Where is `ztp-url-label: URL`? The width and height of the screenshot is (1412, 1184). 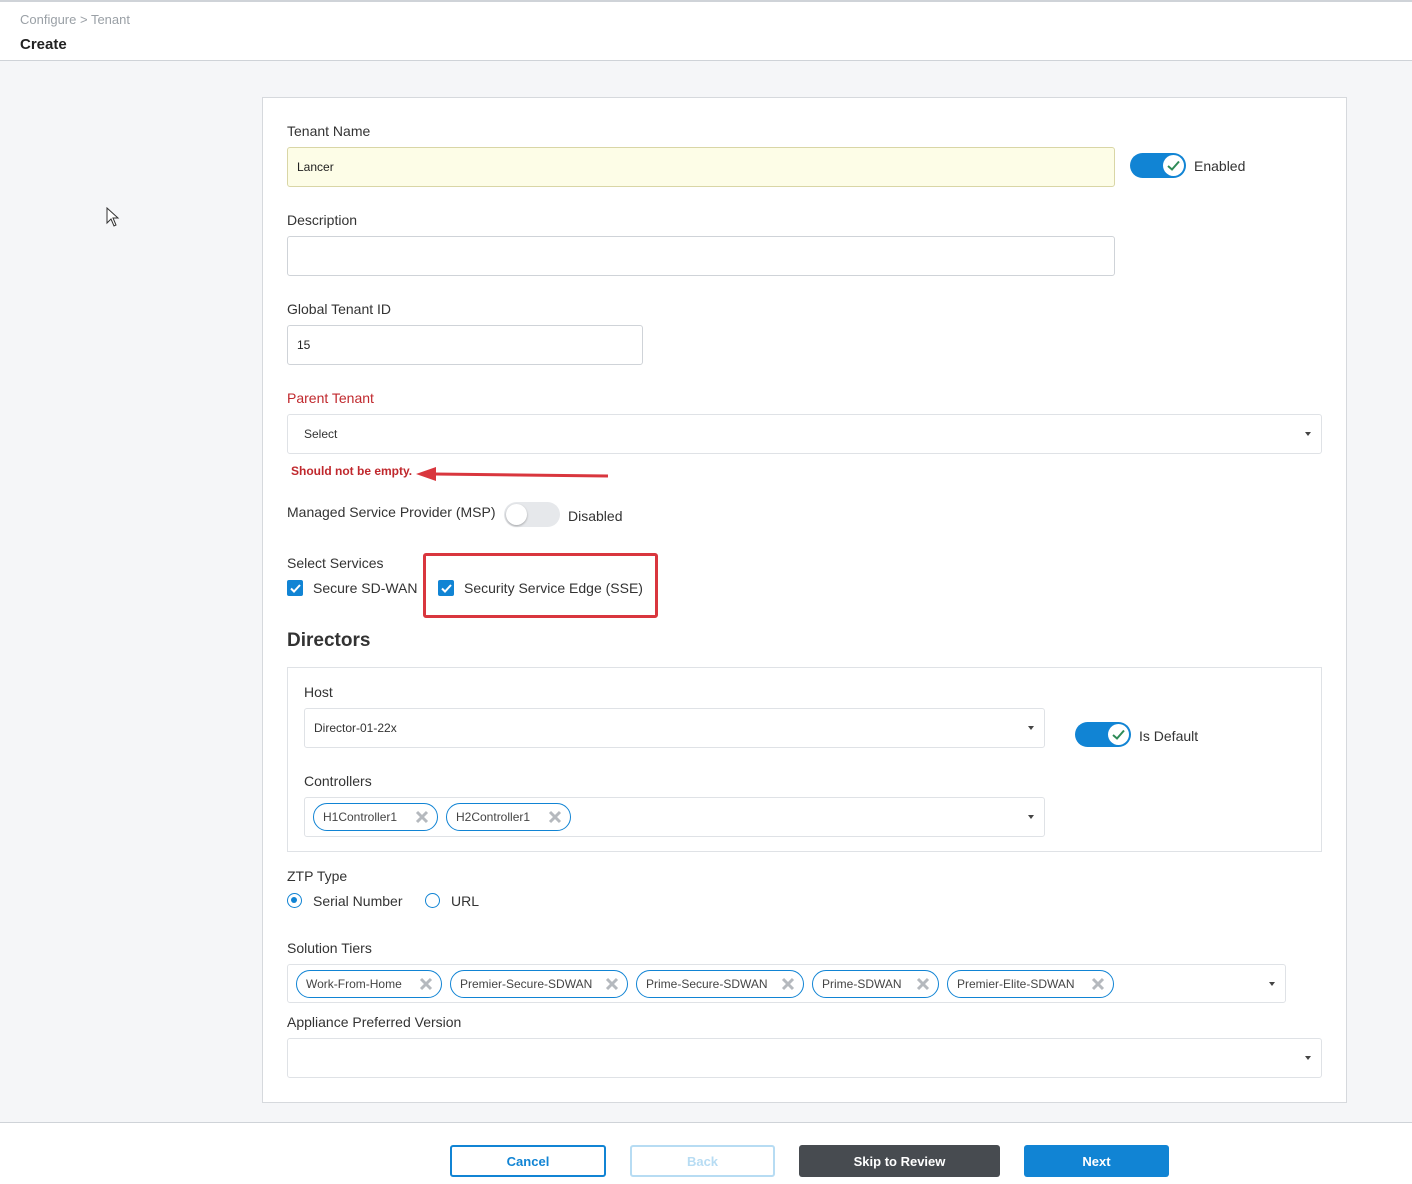
ztp-url-label: URL is located at coordinates (465, 901).